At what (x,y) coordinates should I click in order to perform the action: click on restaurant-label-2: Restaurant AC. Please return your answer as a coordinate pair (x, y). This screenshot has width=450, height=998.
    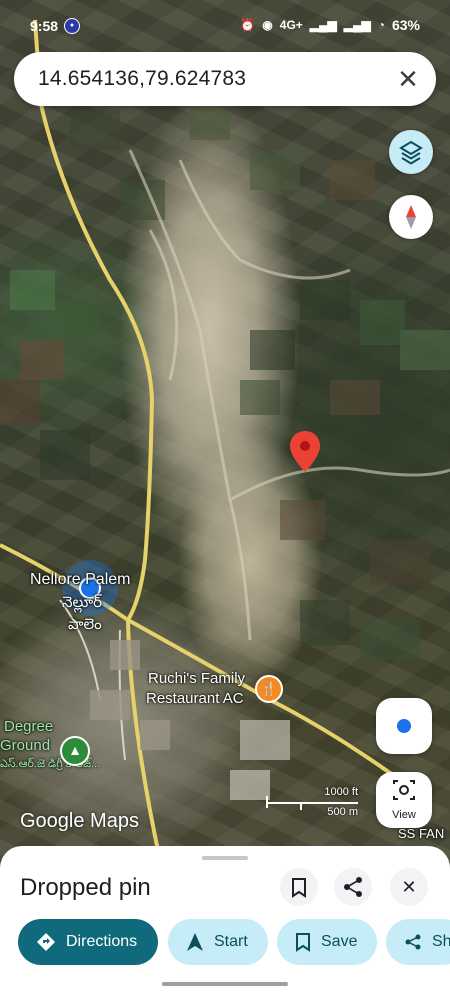
    Looking at the image, I should click on (195, 698).